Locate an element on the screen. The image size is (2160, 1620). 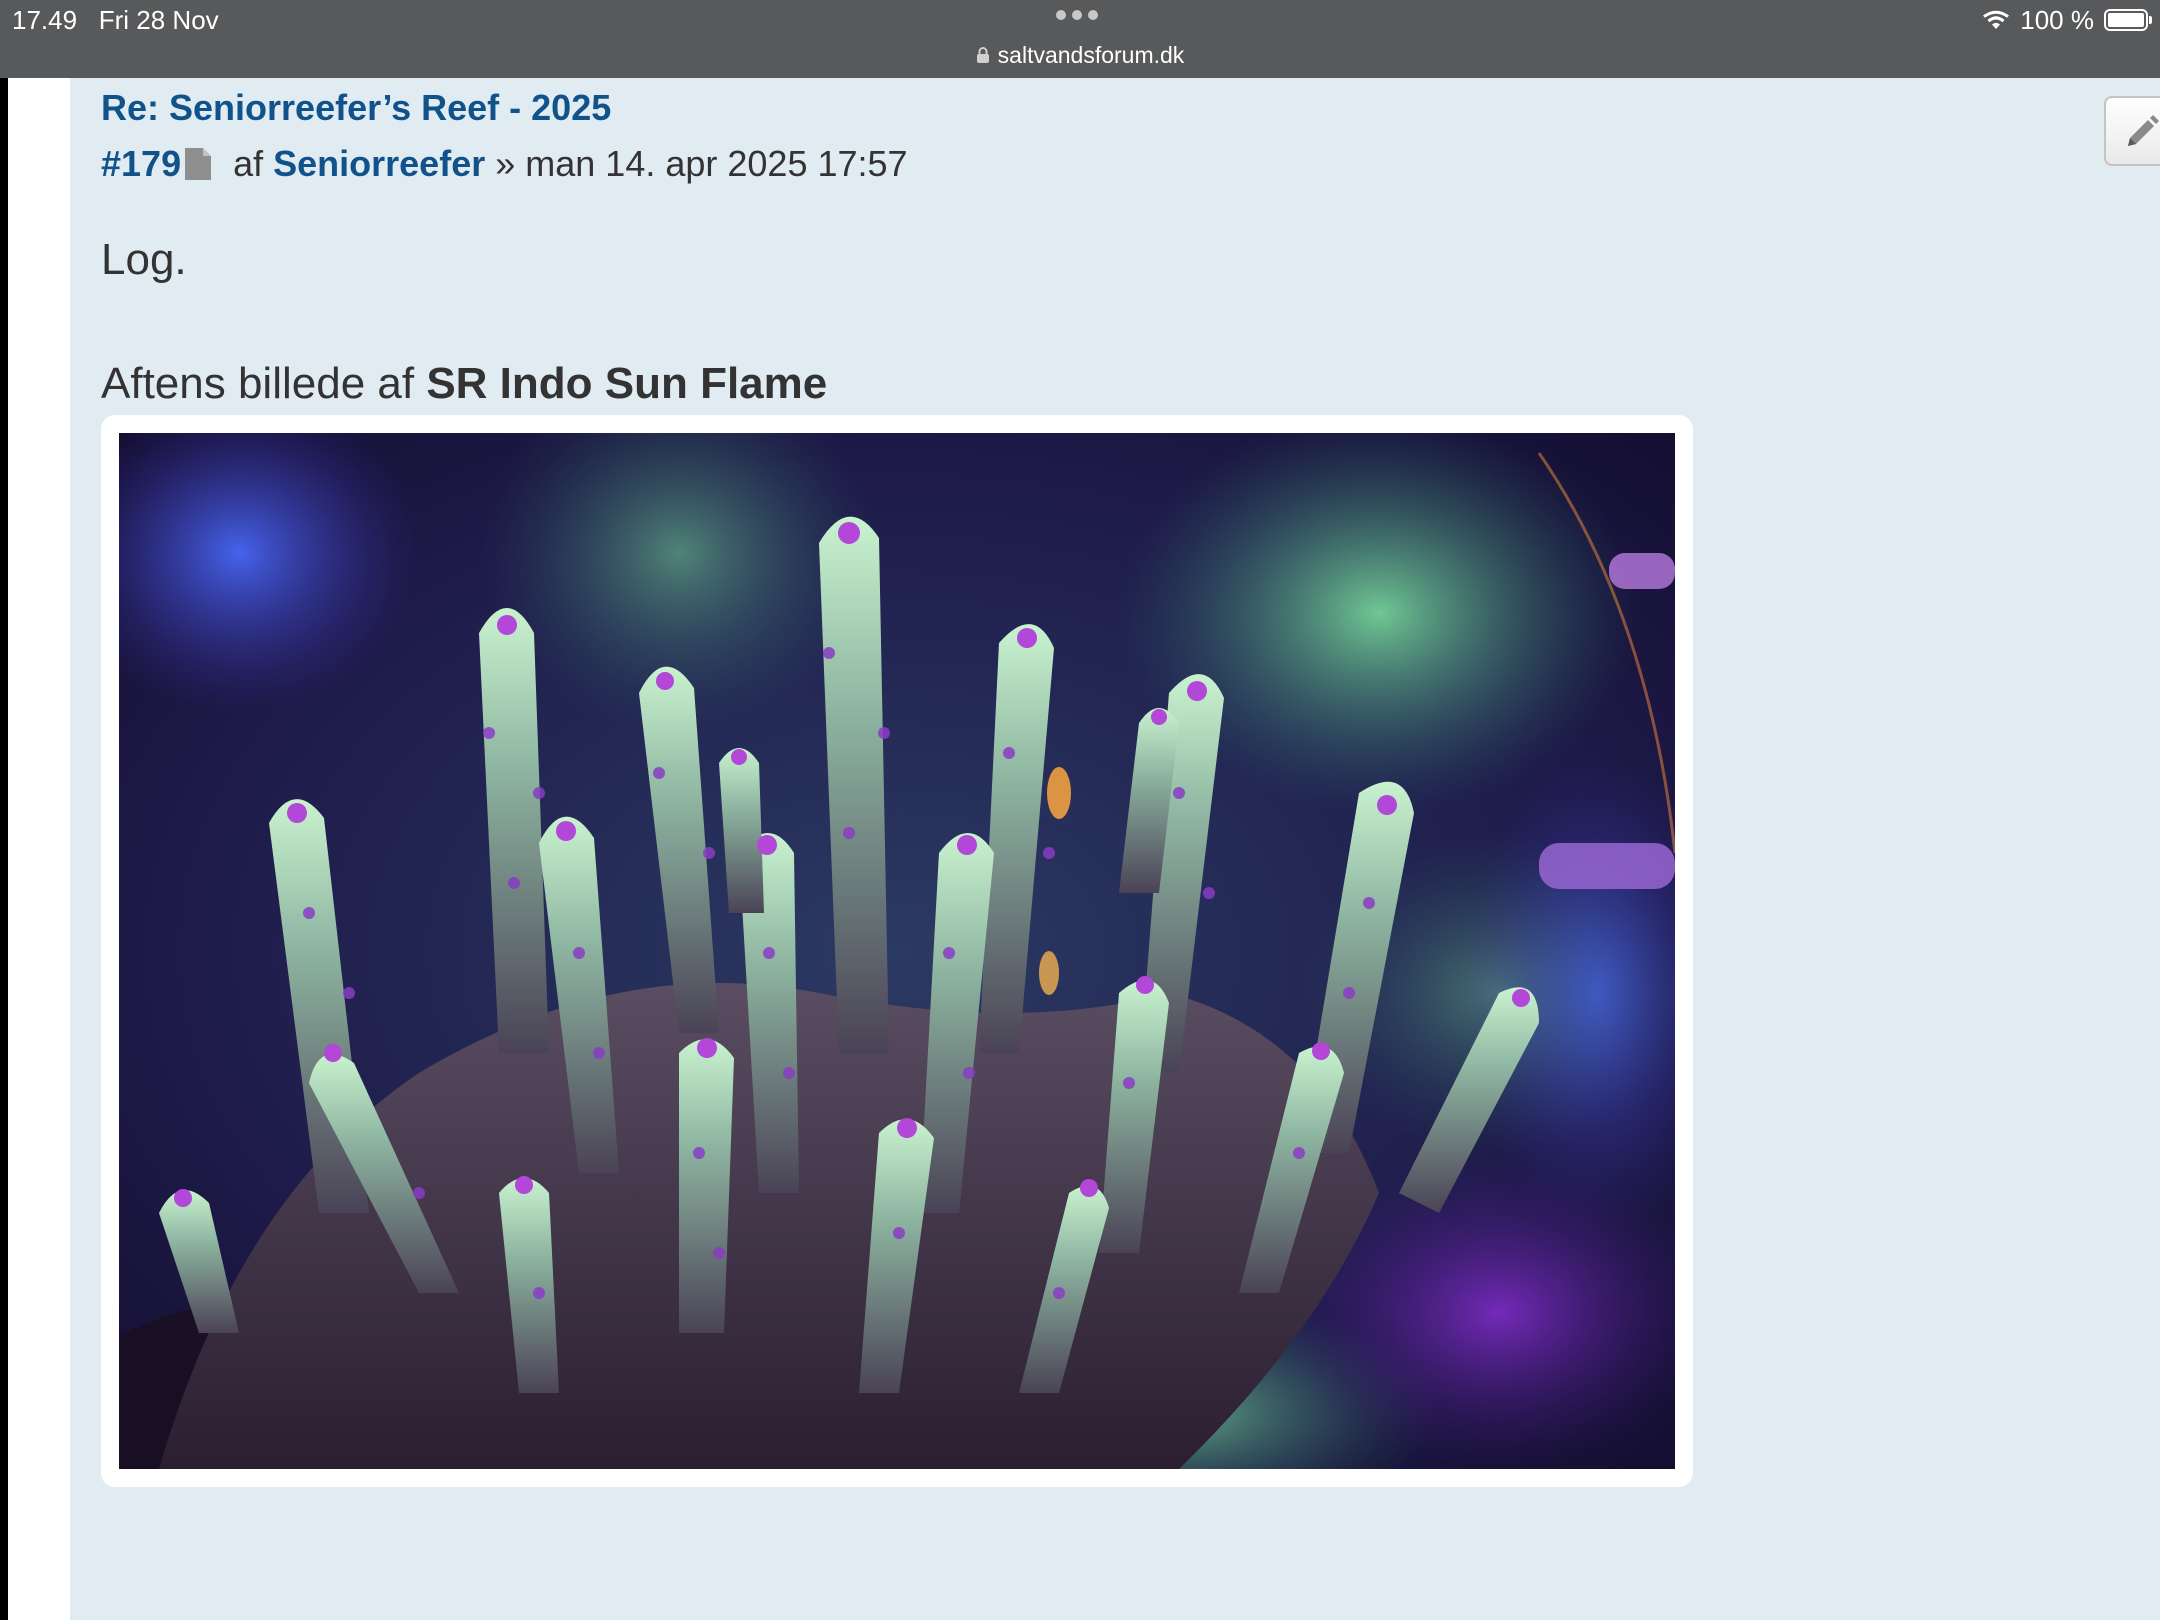
author-link: Seniorreefer is located at coordinates (379, 164).